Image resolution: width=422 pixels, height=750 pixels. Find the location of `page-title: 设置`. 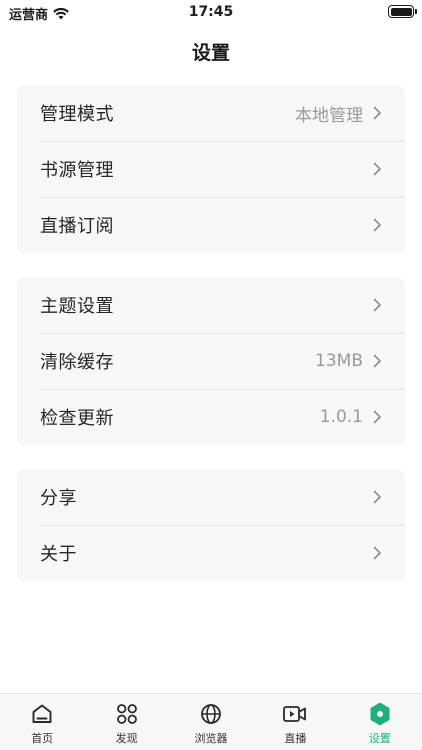

page-title: 设置 is located at coordinates (210, 53).